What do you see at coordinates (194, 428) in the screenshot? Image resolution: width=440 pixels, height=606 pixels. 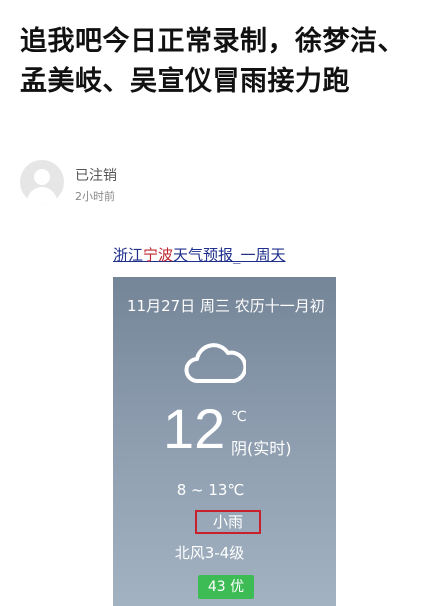 I see `current-temperature: 12` at bounding box center [194, 428].